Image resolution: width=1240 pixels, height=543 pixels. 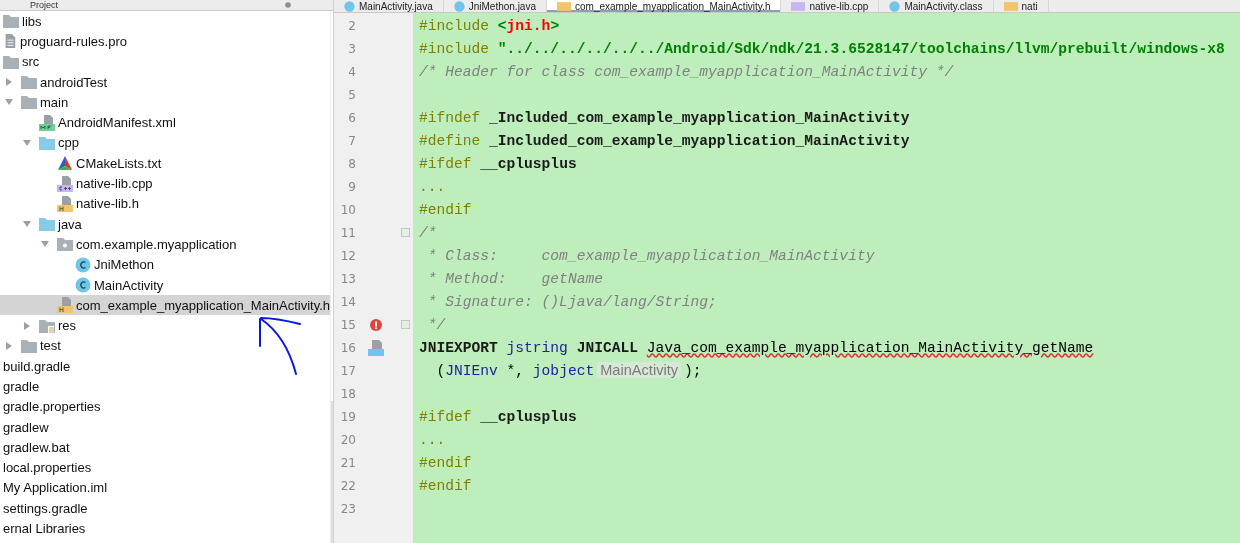 What do you see at coordinates (165, 427) in the screenshot?
I see `tree-item: gradlew` at bounding box center [165, 427].